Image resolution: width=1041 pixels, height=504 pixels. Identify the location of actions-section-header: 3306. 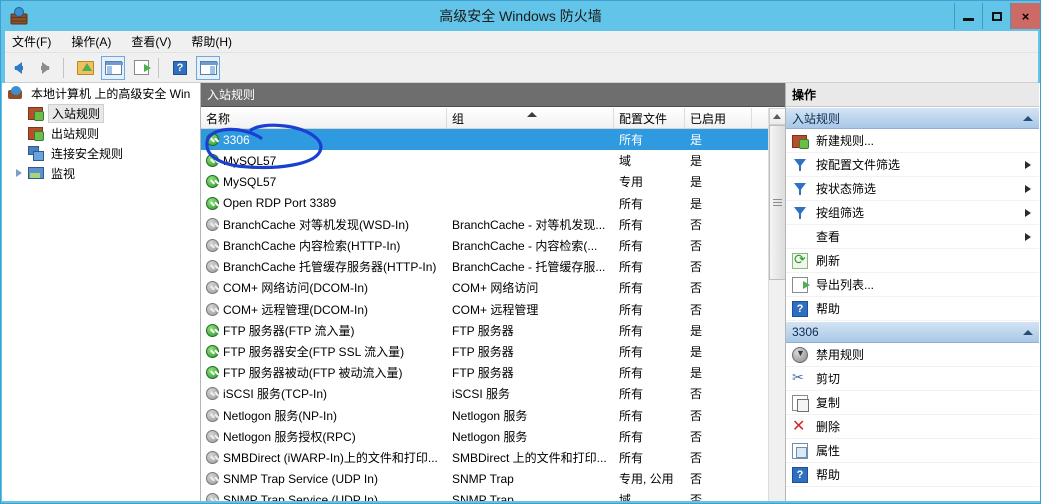
(912, 332).